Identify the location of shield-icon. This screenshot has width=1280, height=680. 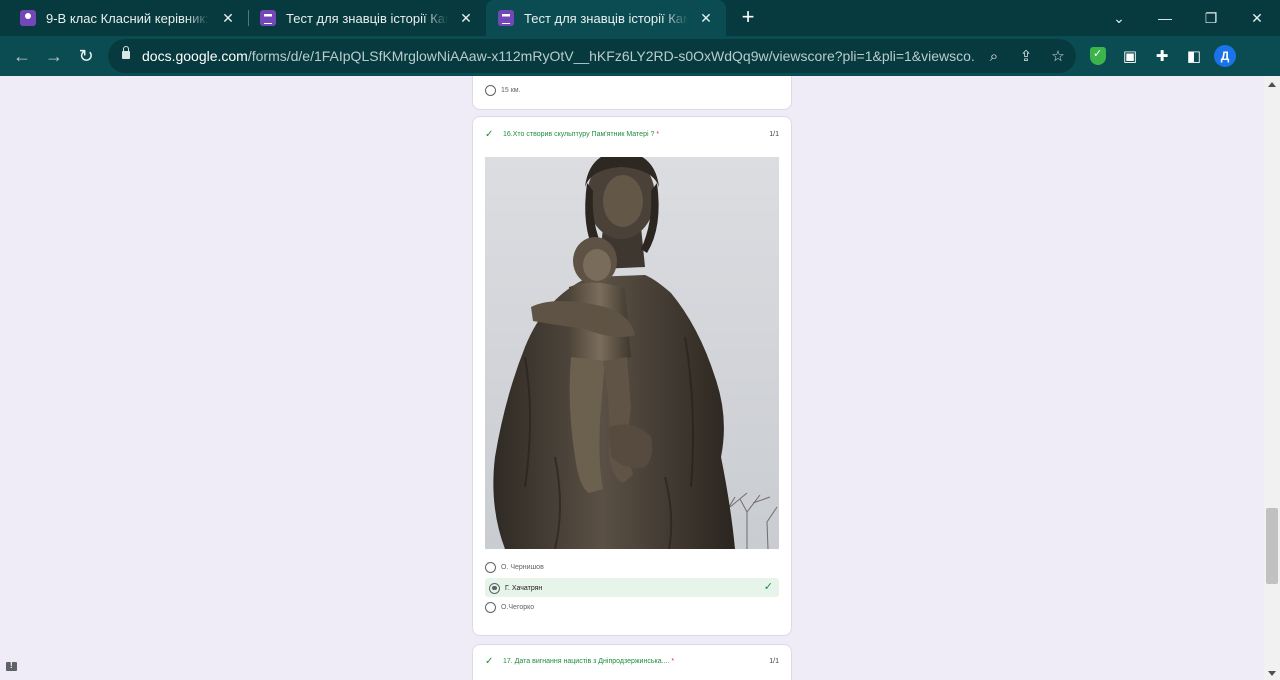
(1098, 56).